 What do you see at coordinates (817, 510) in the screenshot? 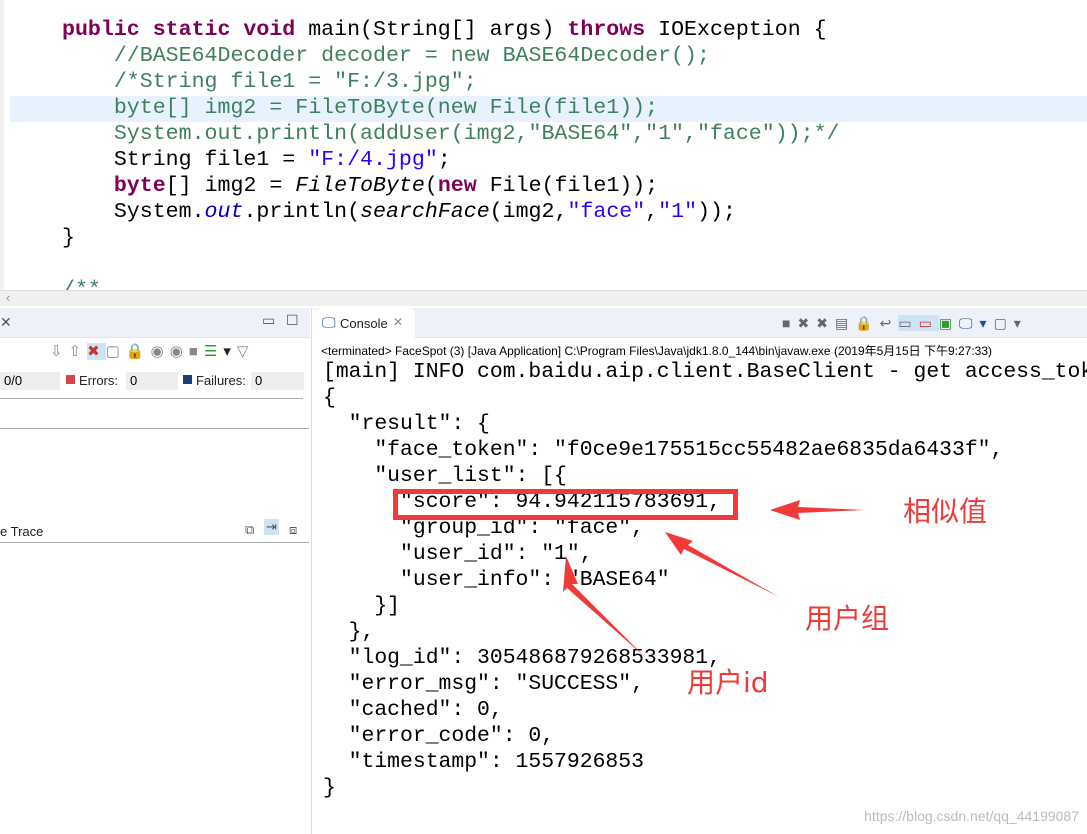
I see `arrow-to-score` at bounding box center [817, 510].